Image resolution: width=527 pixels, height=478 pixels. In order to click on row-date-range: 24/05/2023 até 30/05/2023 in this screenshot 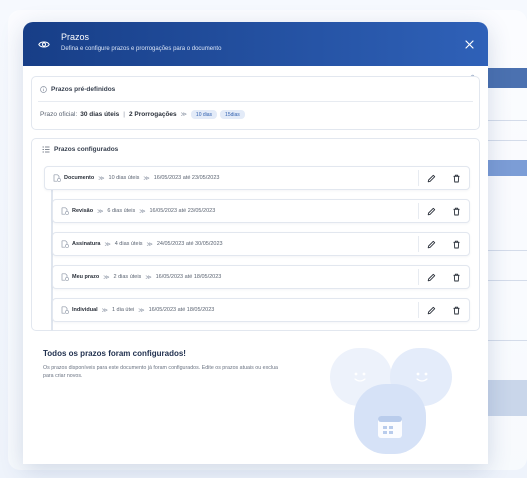, I will do `click(189, 244)`.